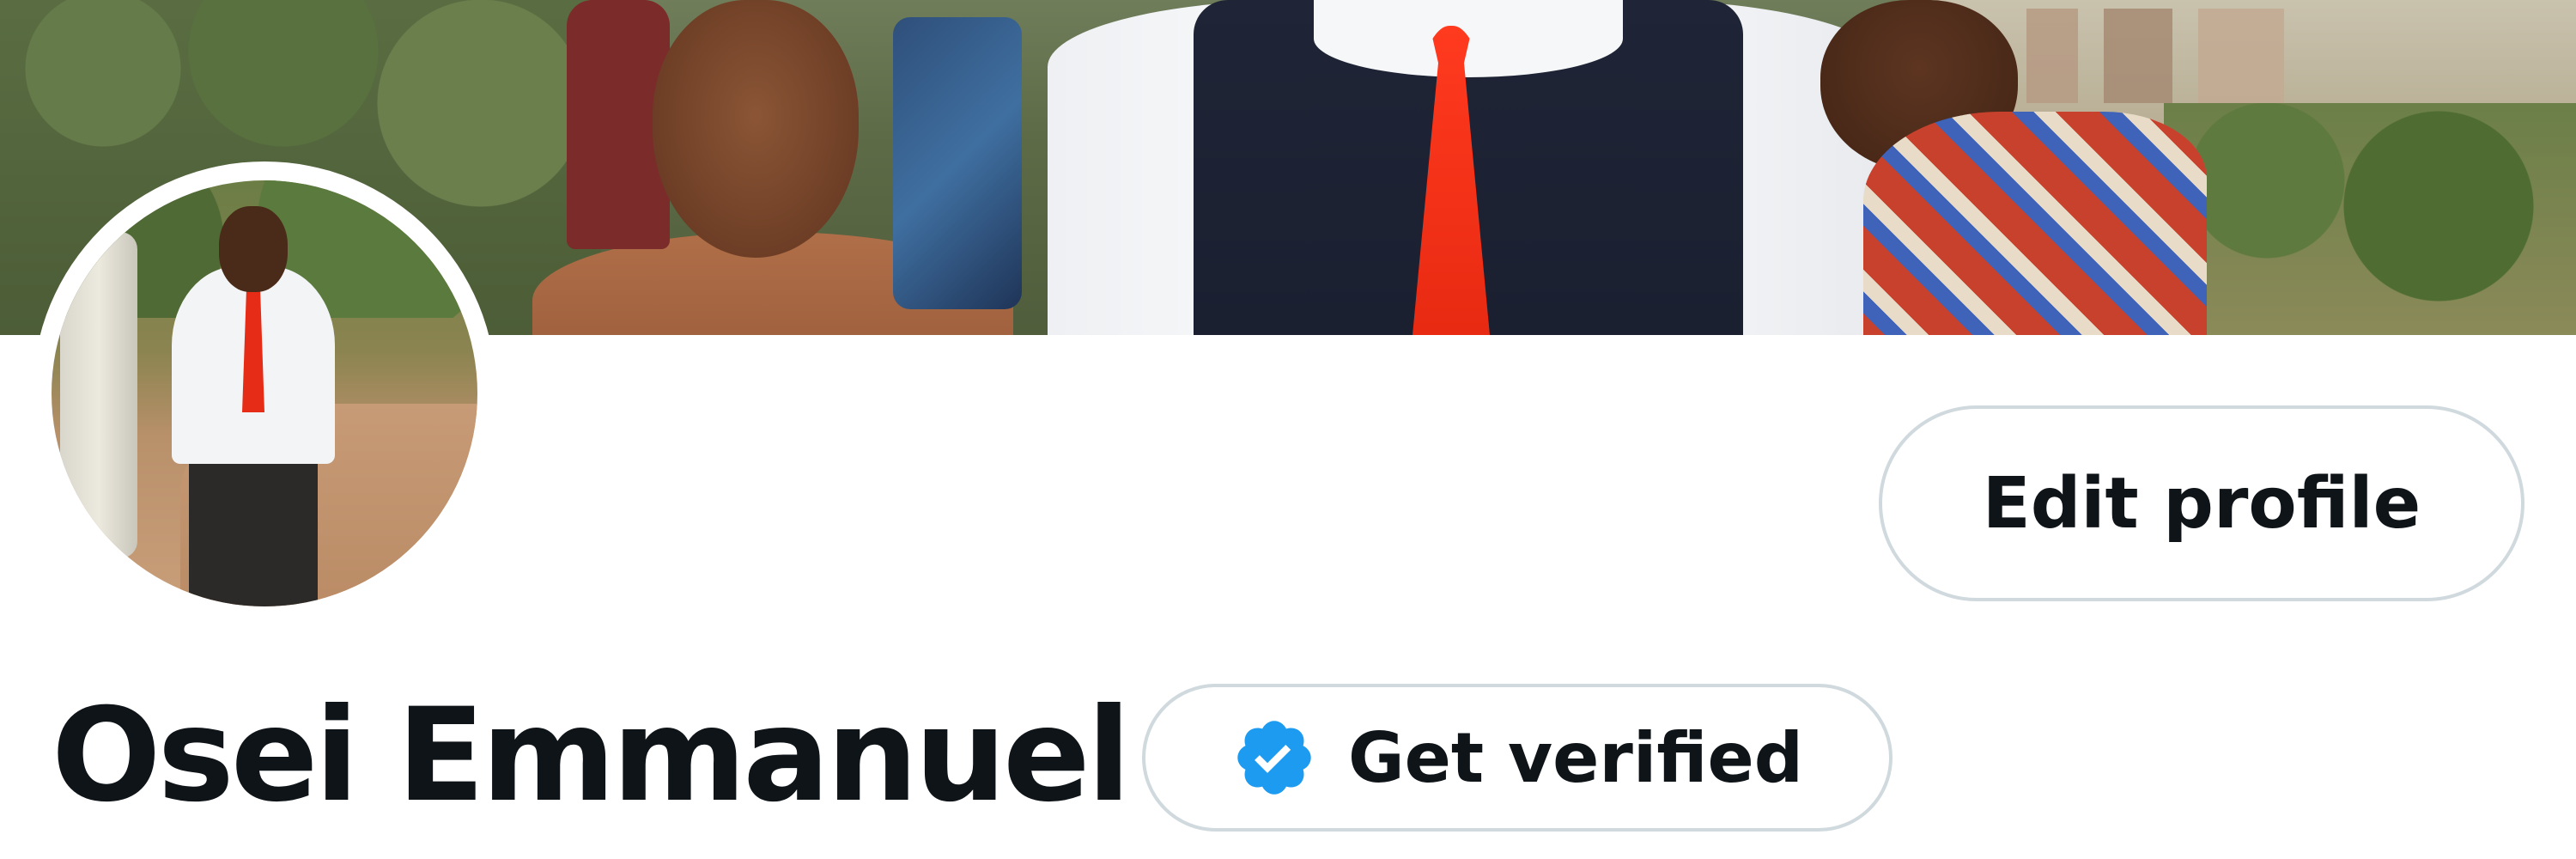  I want to click on avatar-tree-trunk, so click(98, 395).